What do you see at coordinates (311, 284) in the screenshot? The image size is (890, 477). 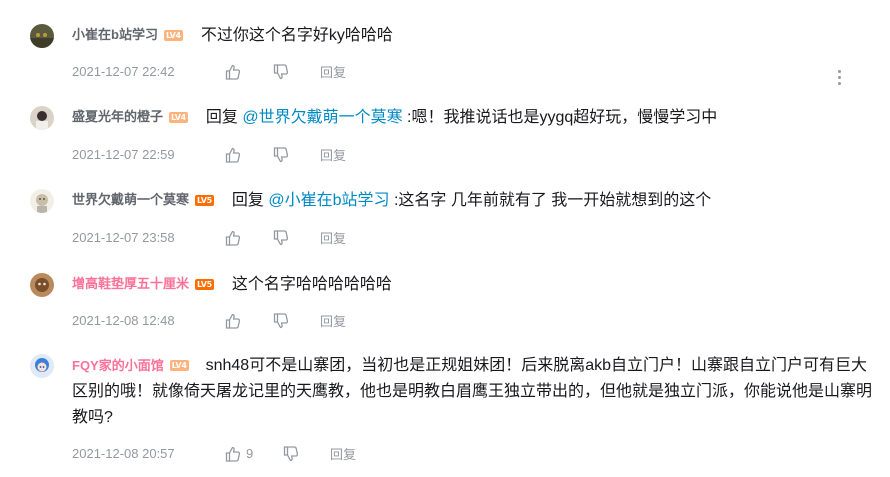 I see `reply-text: 这个名字哈哈哈哈哈哈` at bounding box center [311, 284].